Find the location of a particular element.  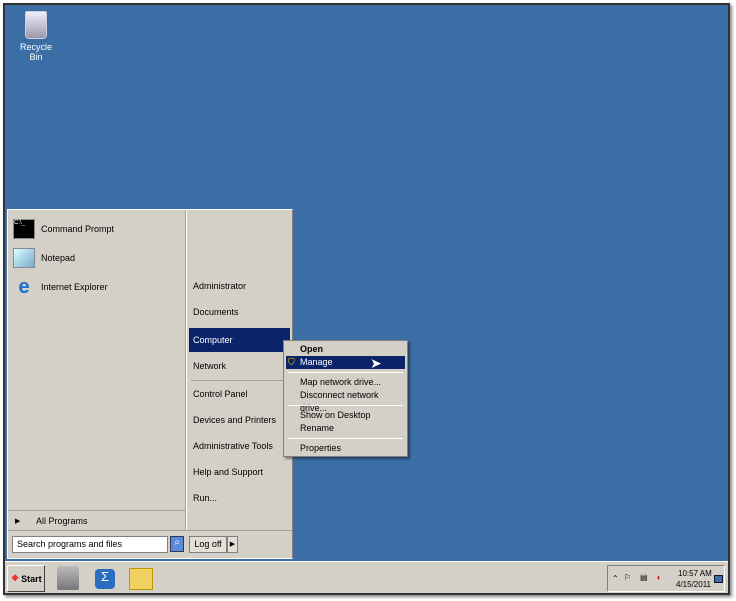

start-item-computer: Computer is located at coordinates (239, 340).